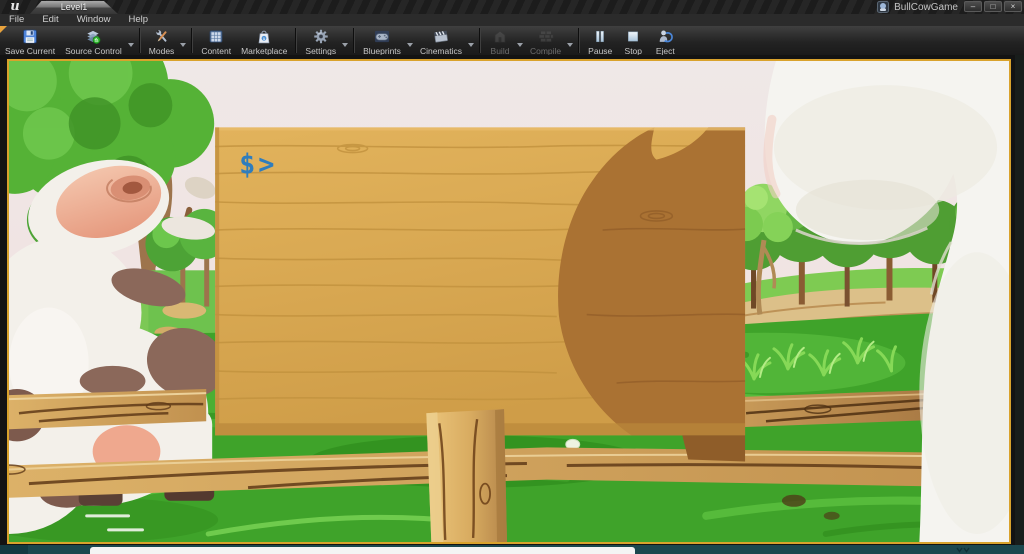 The width and height of the screenshot is (1024, 554). I want to click on taskbar-corner-block, so click(14, 549).